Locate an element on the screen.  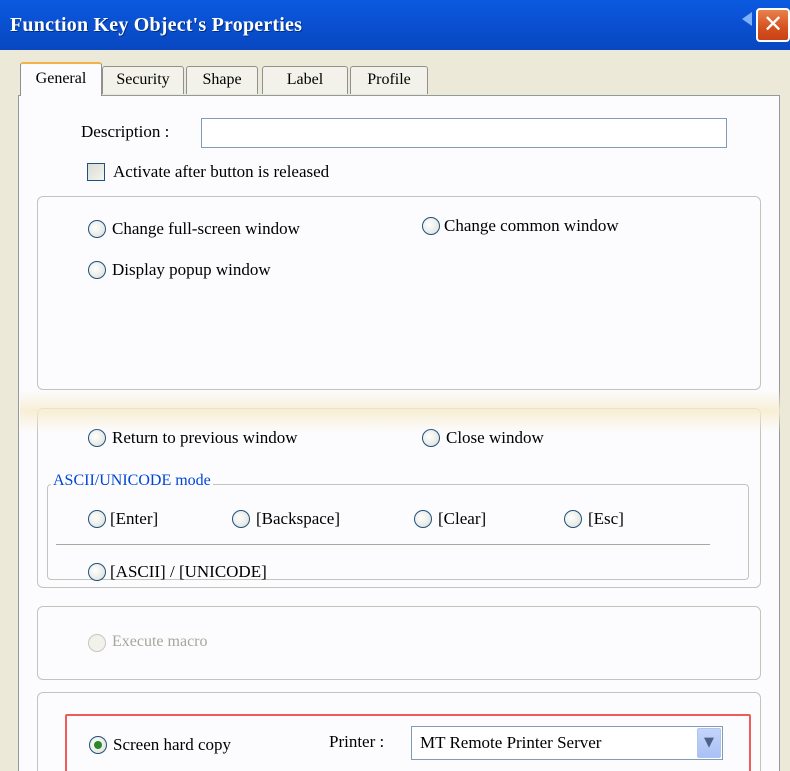
ascii-unicode-radio is located at coordinates (97, 572).